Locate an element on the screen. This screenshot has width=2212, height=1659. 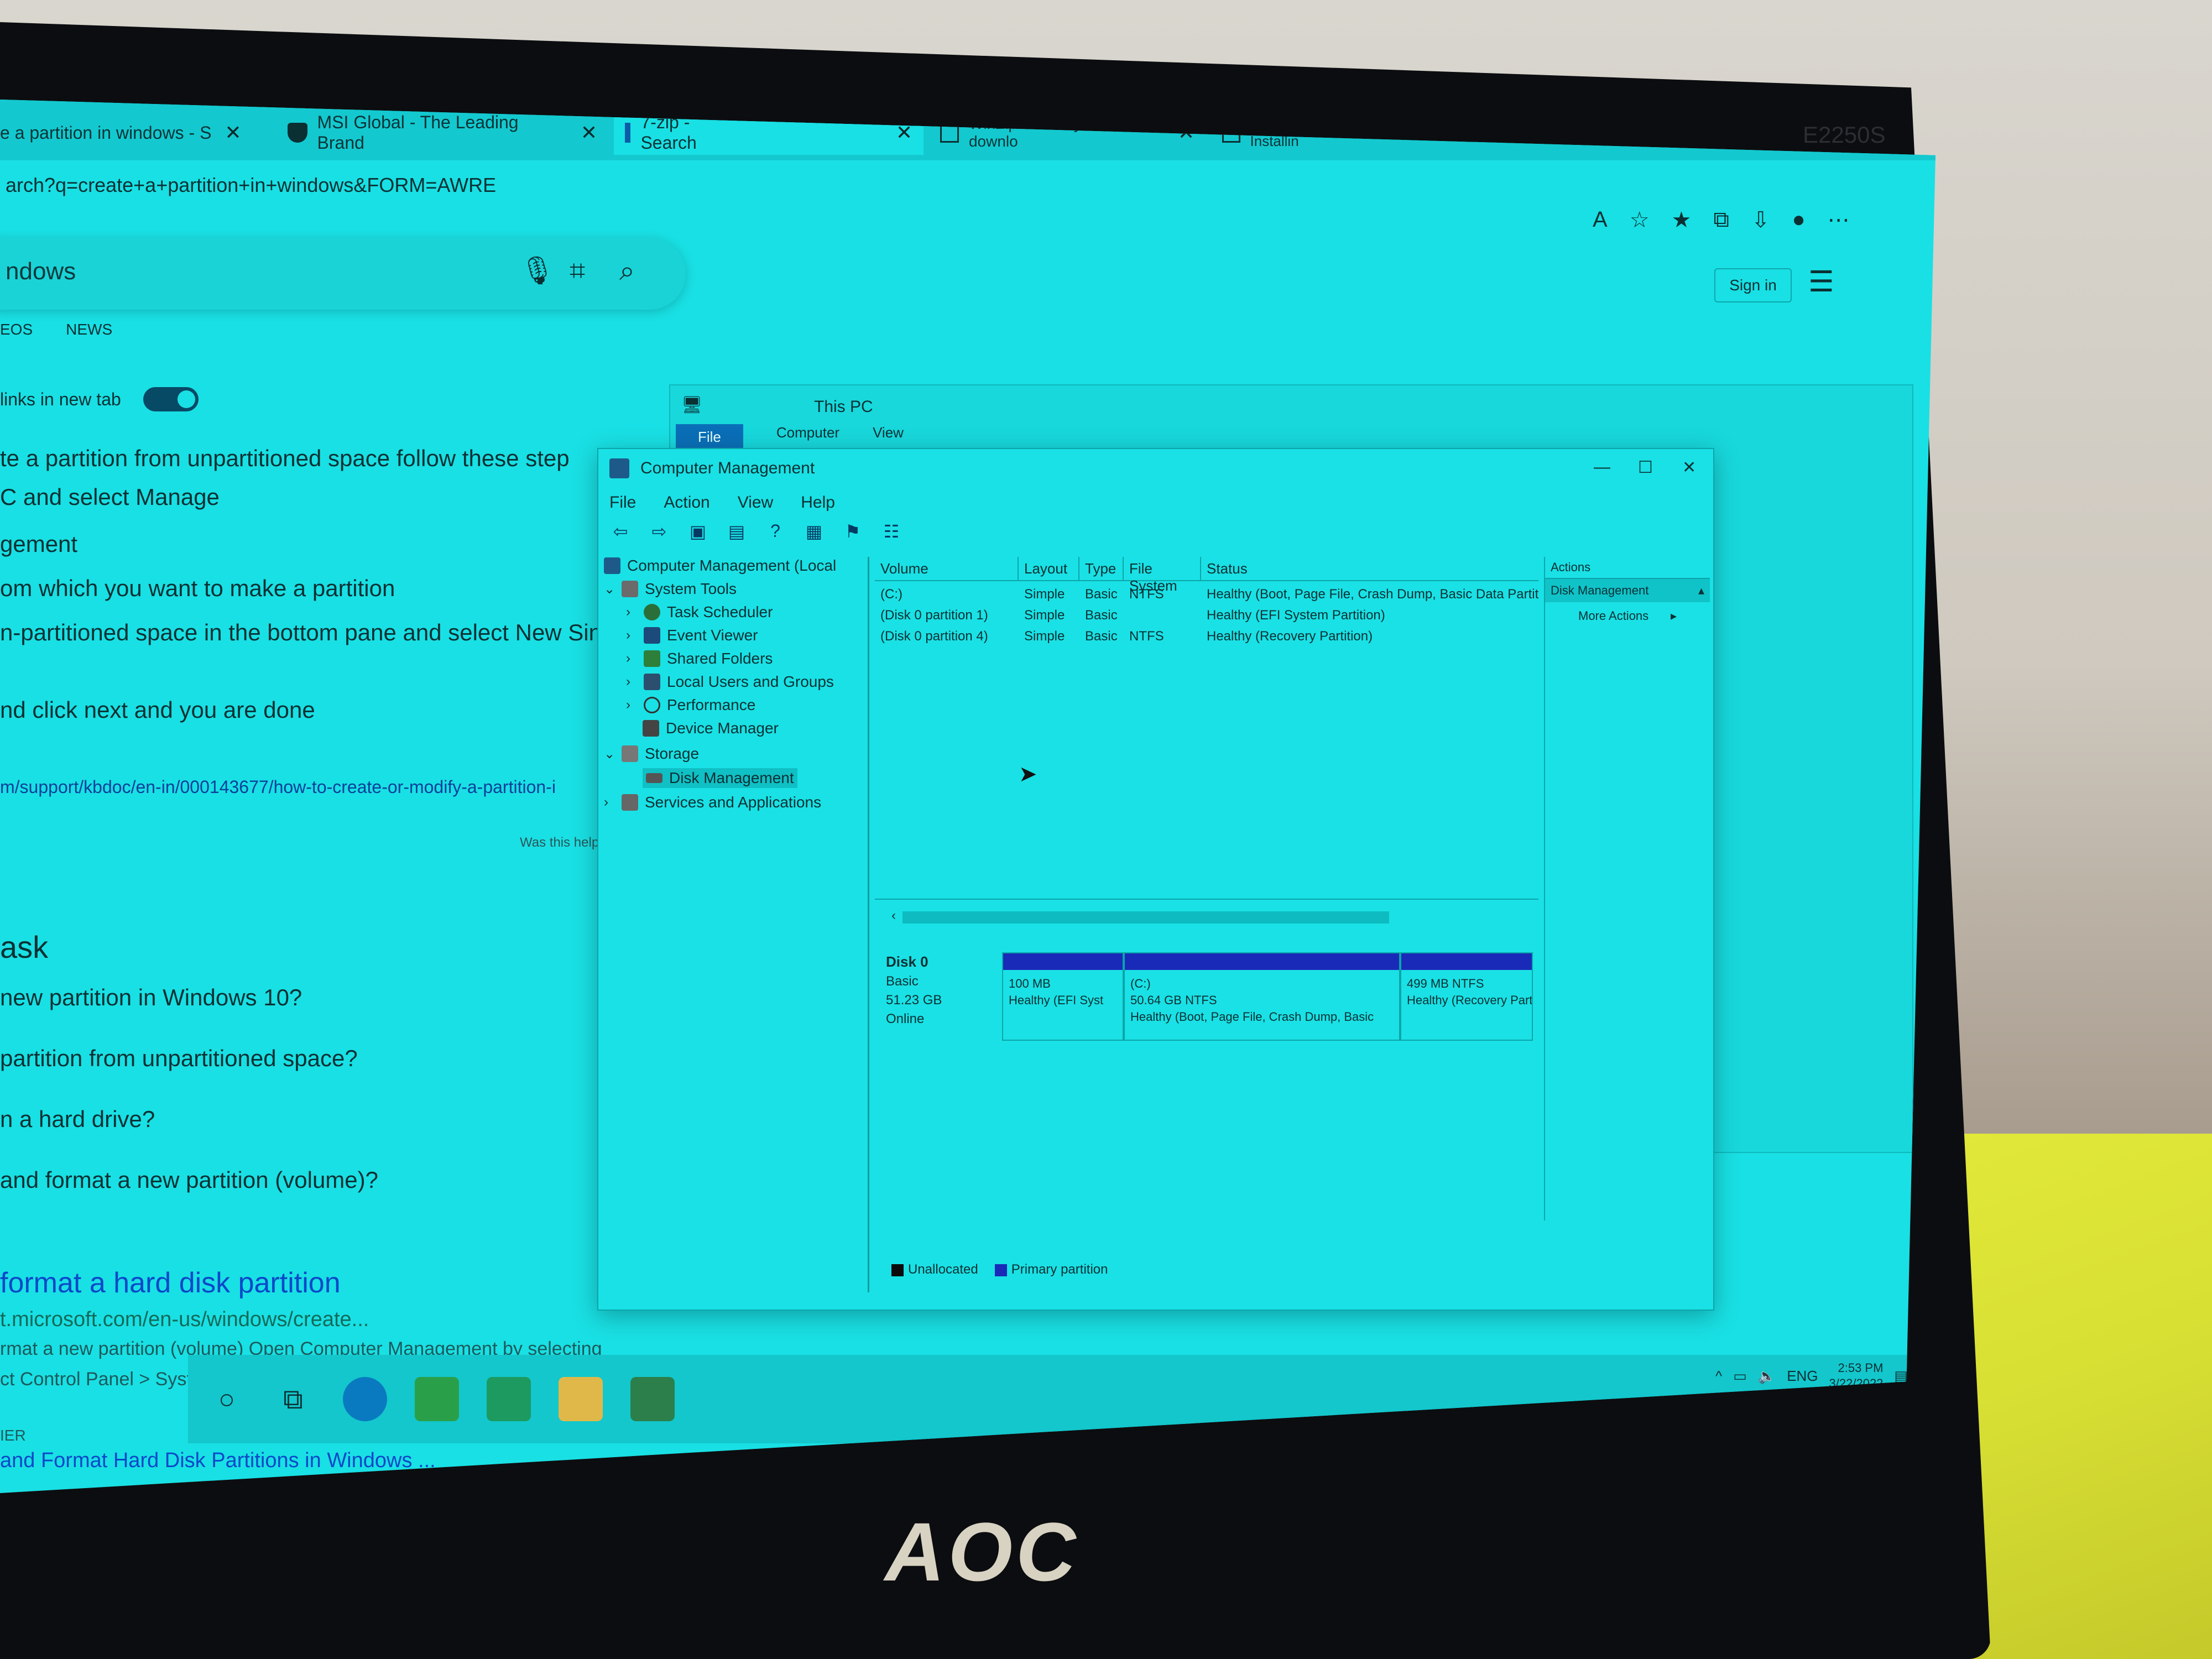
column-header-file-system: File System is located at coordinates (1163, 576).